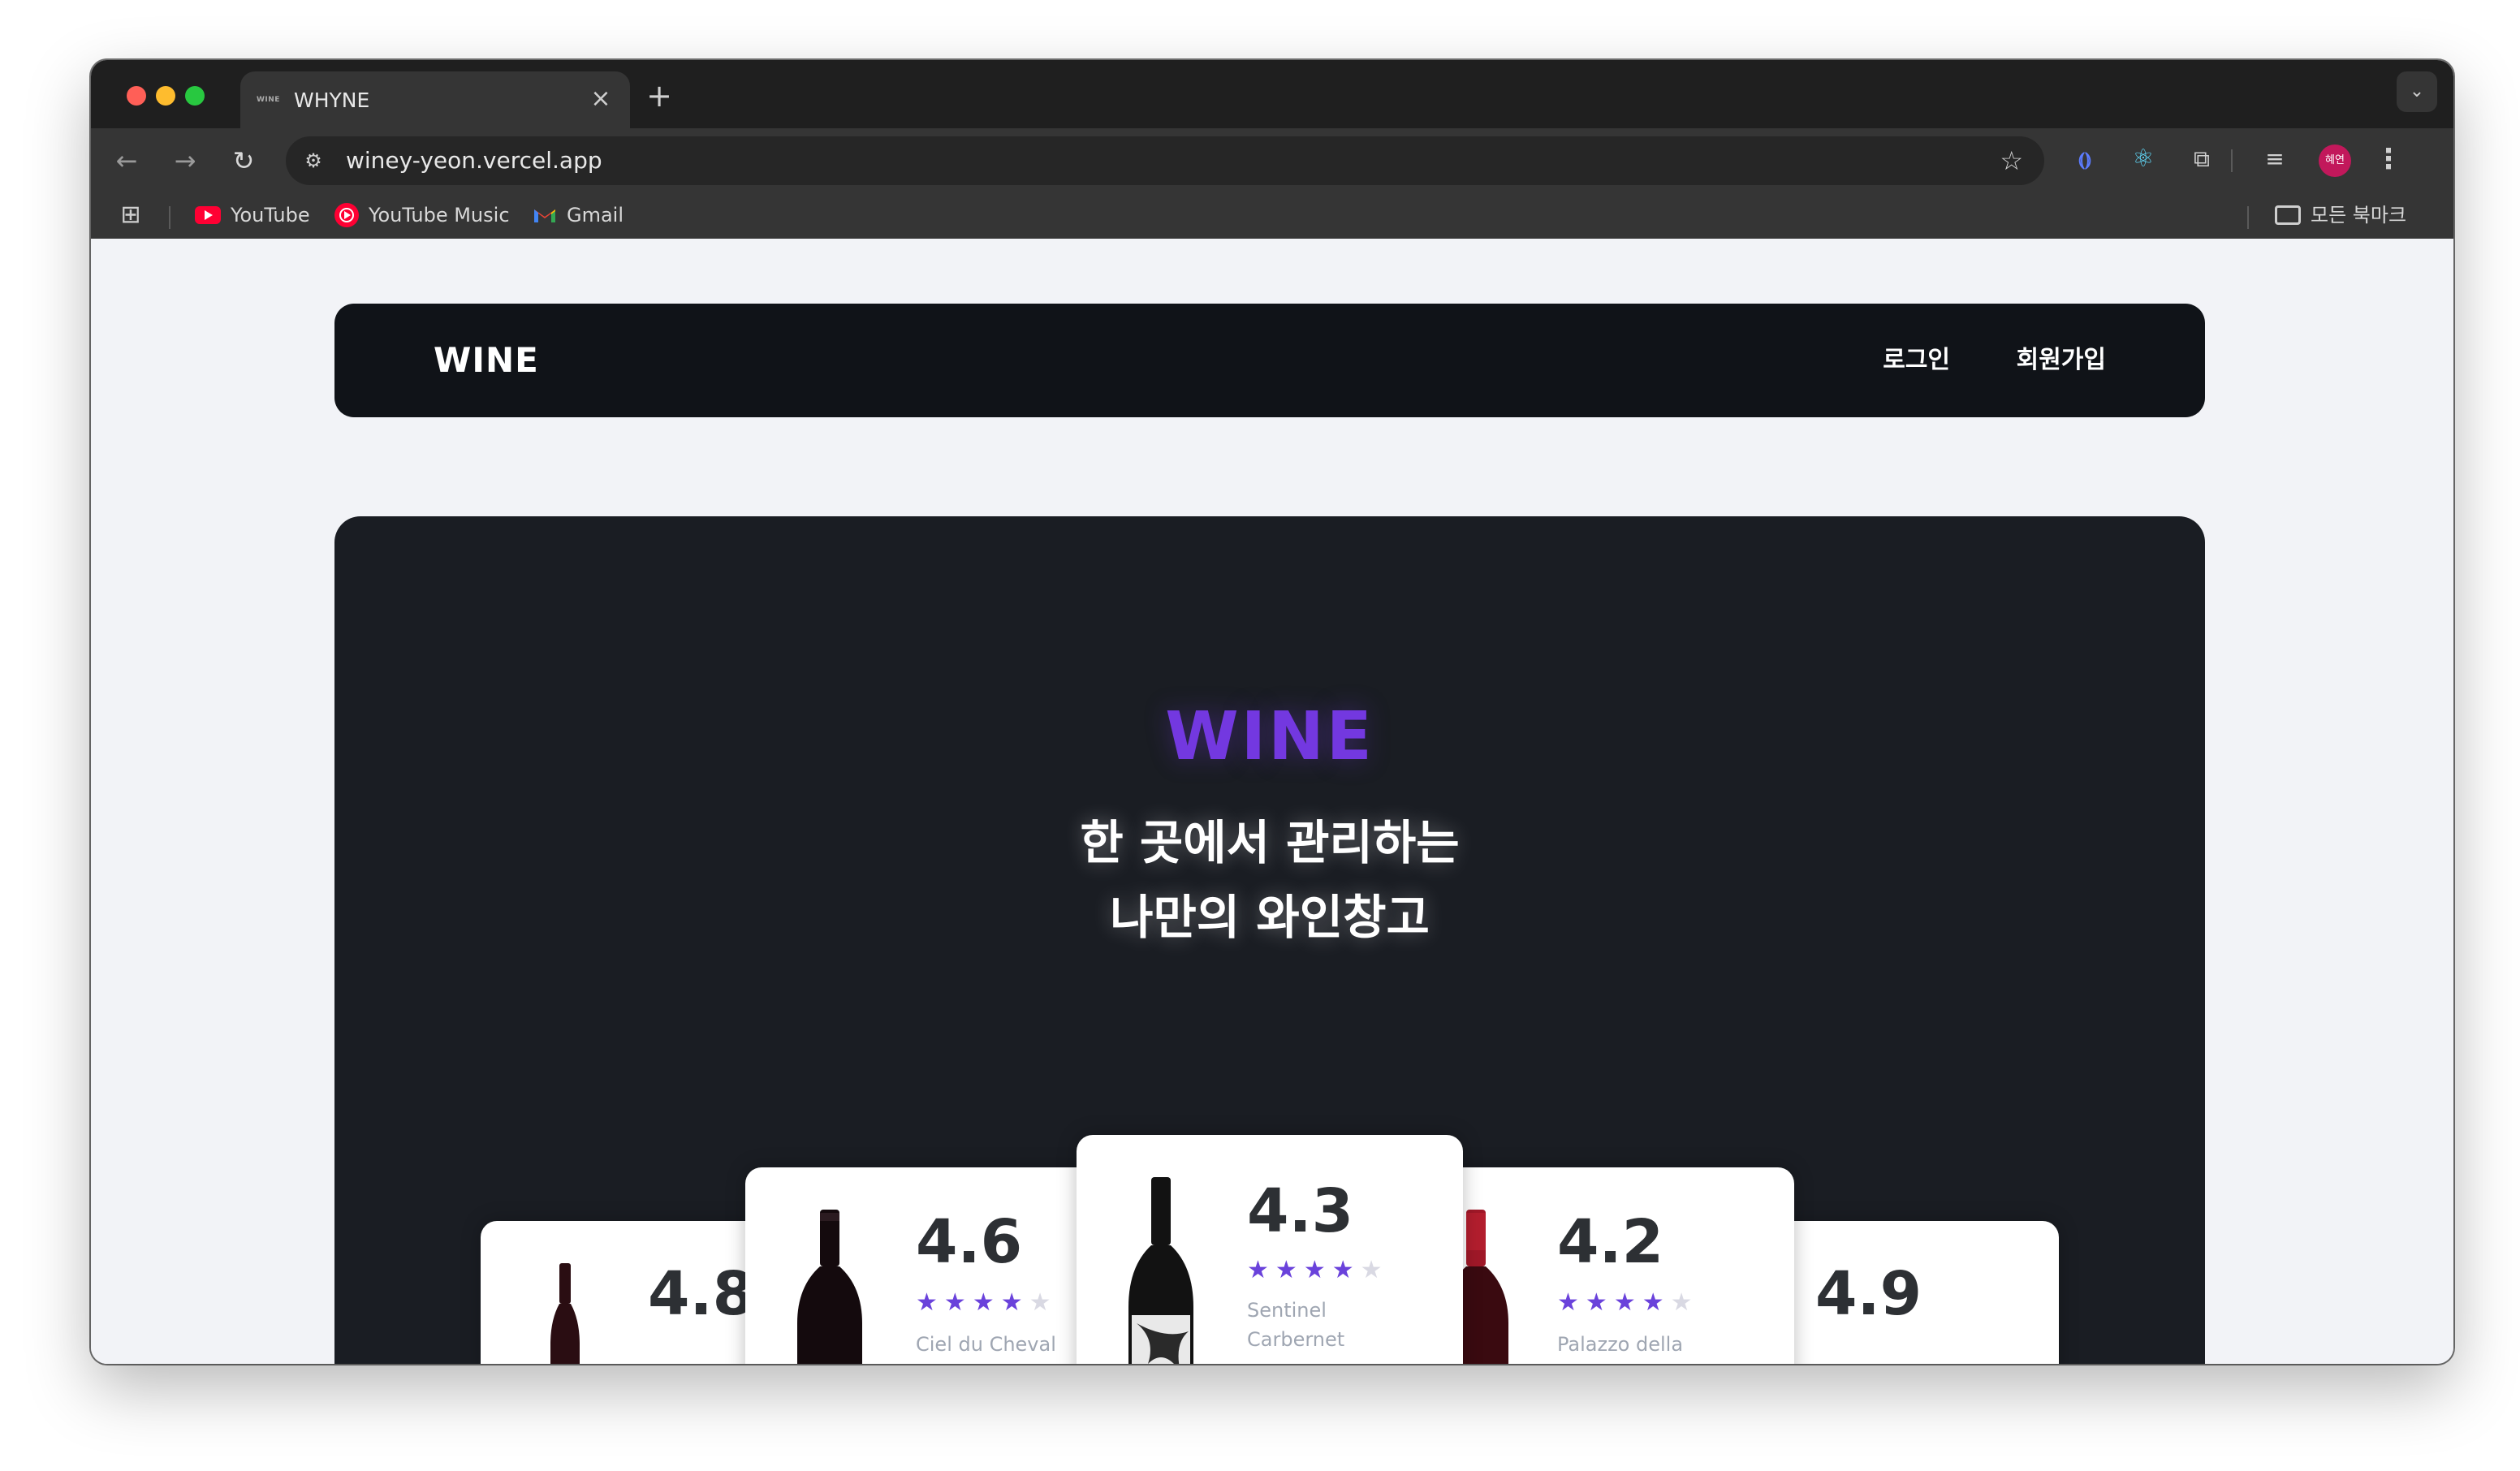 The height and width of the screenshot is (1471, 2520). Describe the element at coordinates (439, 215) in the screenshot. I see `bookmark-label: YouTube Music` at that location.